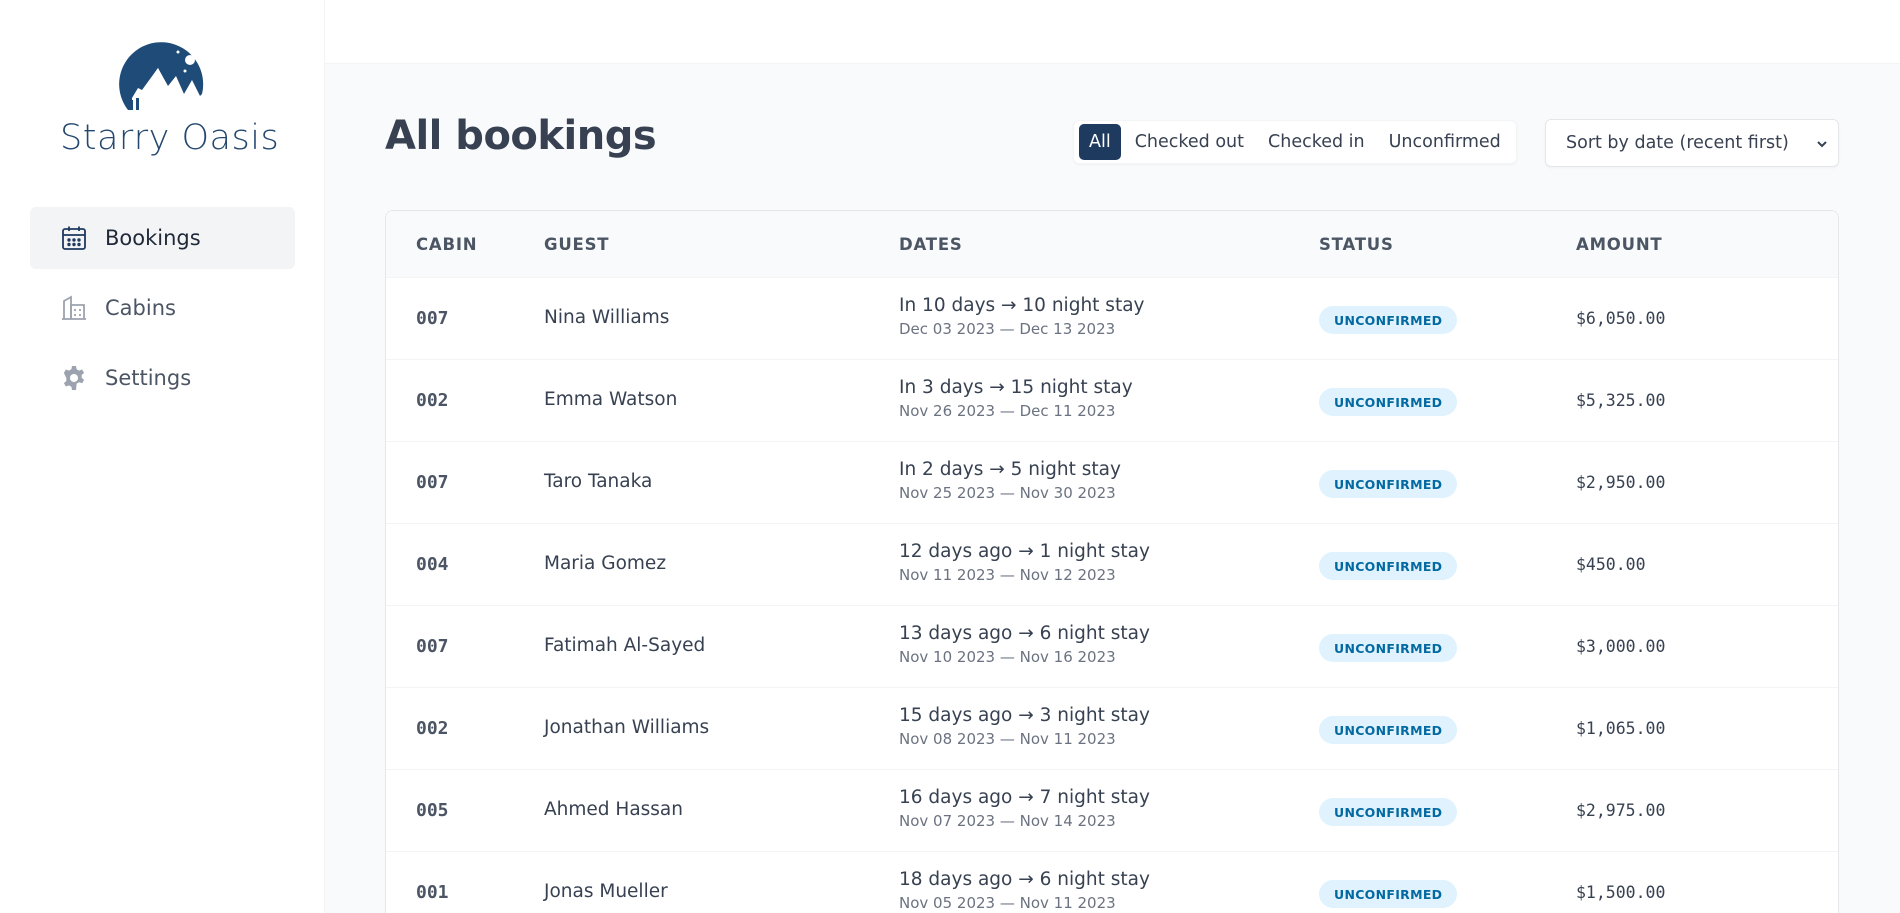  I want to click on guest-name: Fatimah Al-Sayed, so click(625, 645).